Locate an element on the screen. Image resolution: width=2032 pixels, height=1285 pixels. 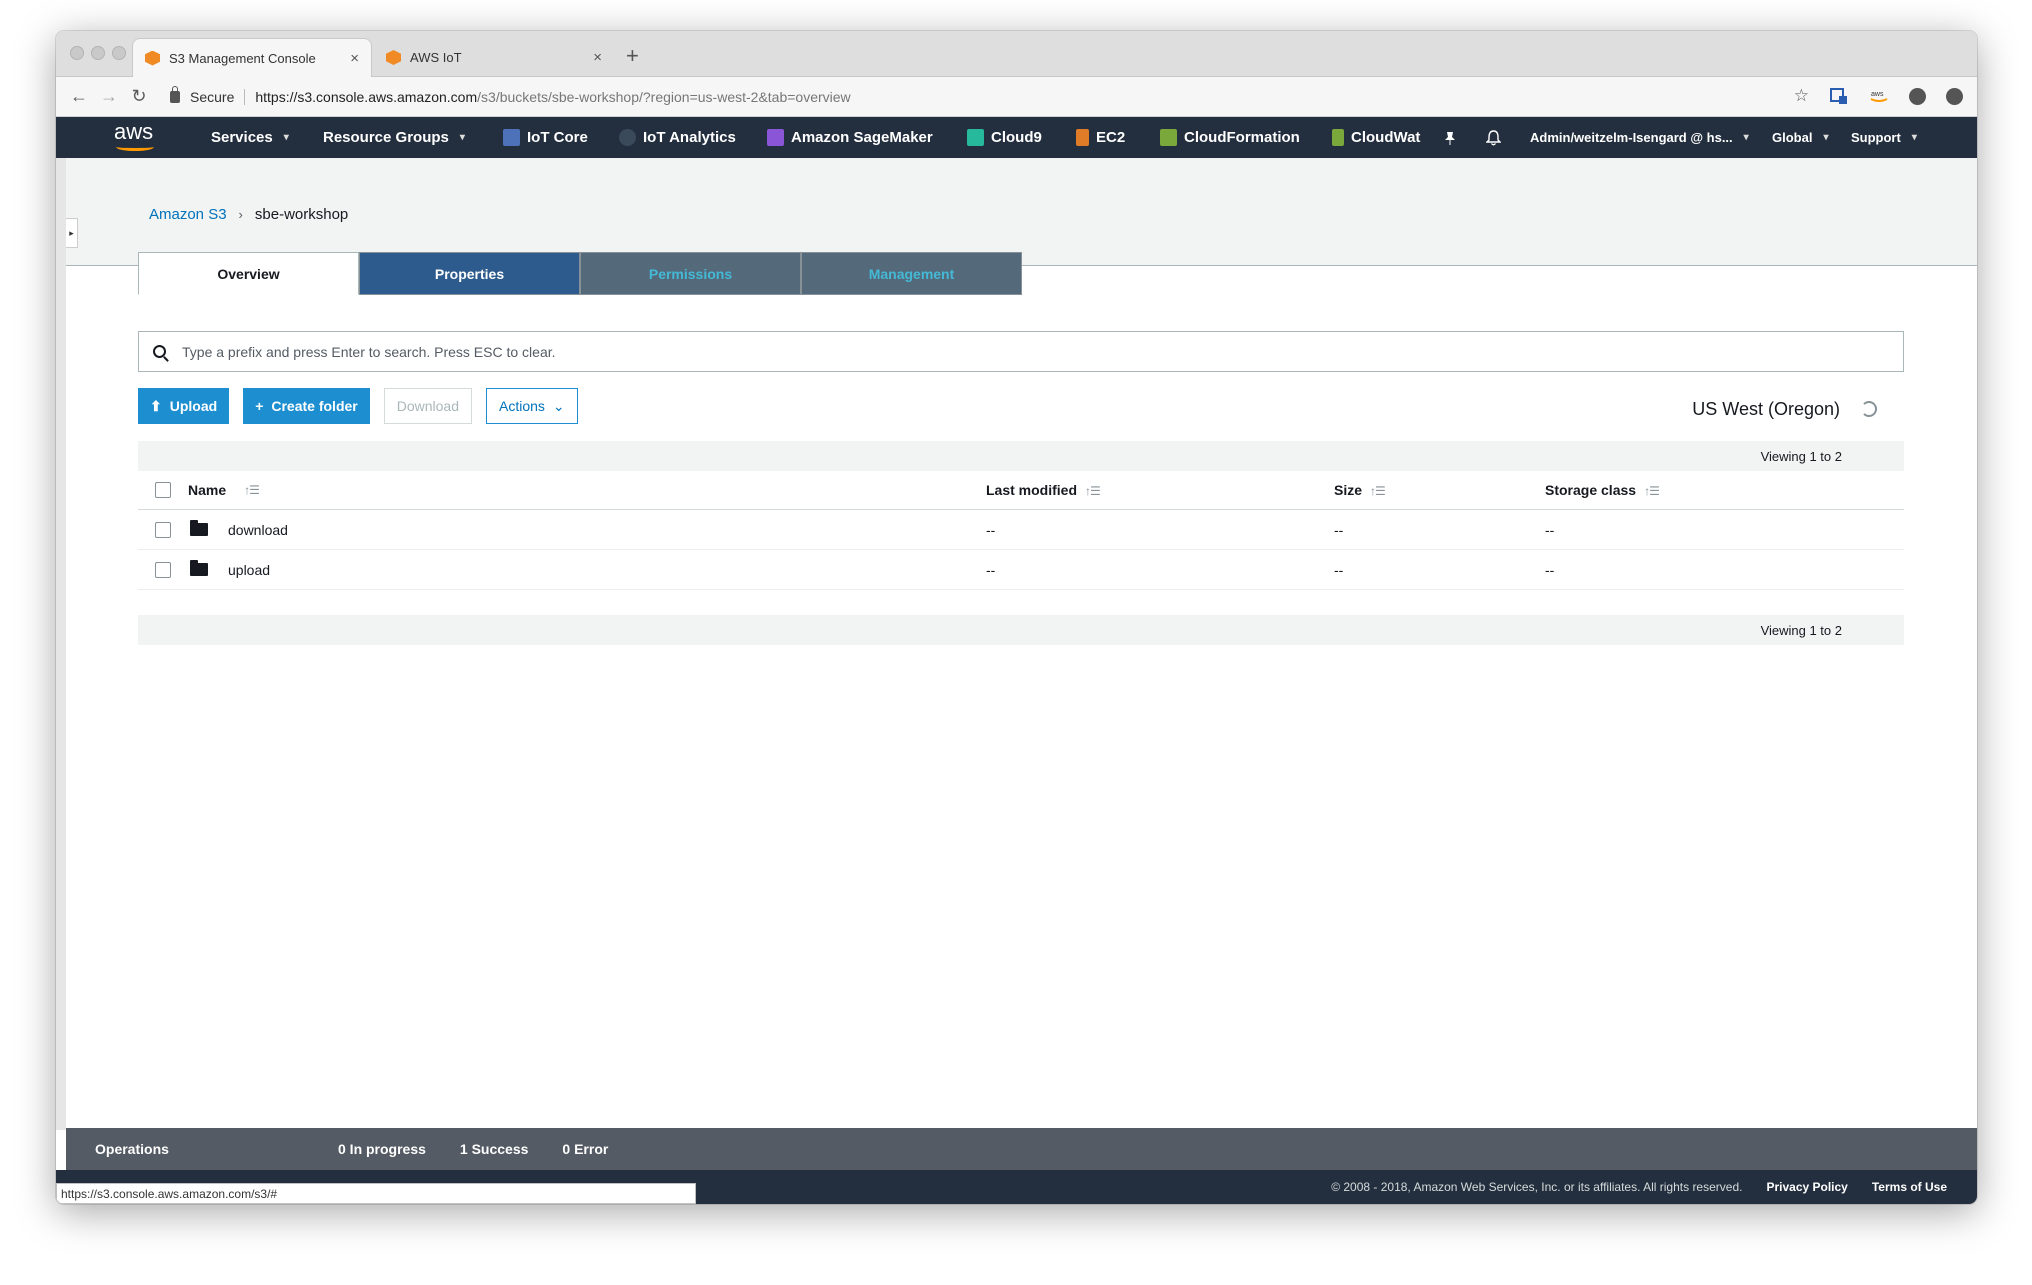
divider is located at coordinates (245, 97).